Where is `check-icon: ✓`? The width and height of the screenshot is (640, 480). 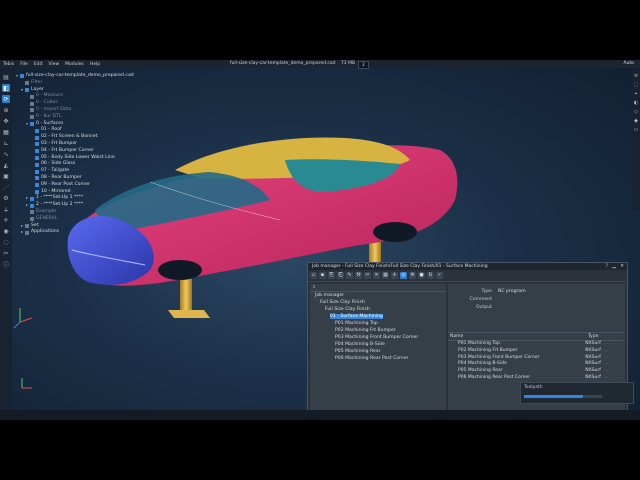 check-icon: ✓ is located at coordinates (439, 275).